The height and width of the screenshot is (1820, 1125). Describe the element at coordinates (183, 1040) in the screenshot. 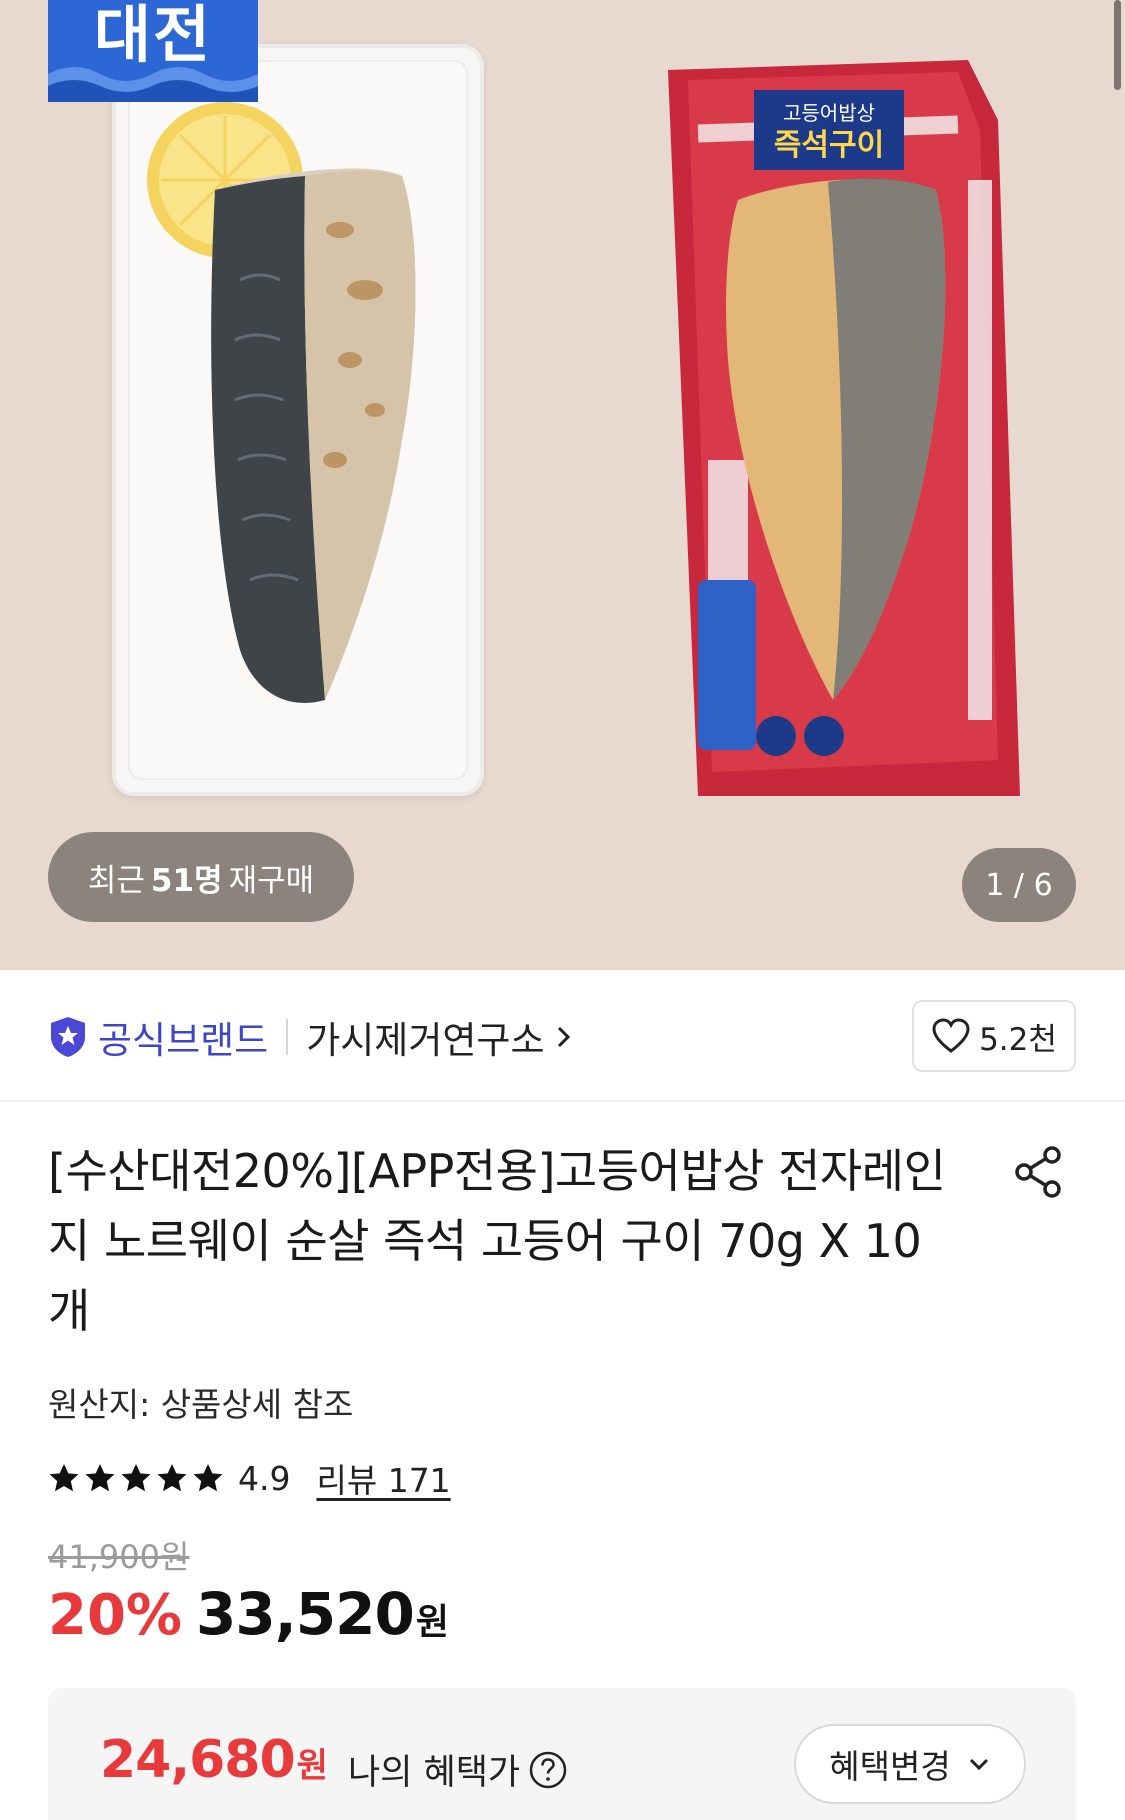

I see `official-brand-label: 공식브랜드` at that location.